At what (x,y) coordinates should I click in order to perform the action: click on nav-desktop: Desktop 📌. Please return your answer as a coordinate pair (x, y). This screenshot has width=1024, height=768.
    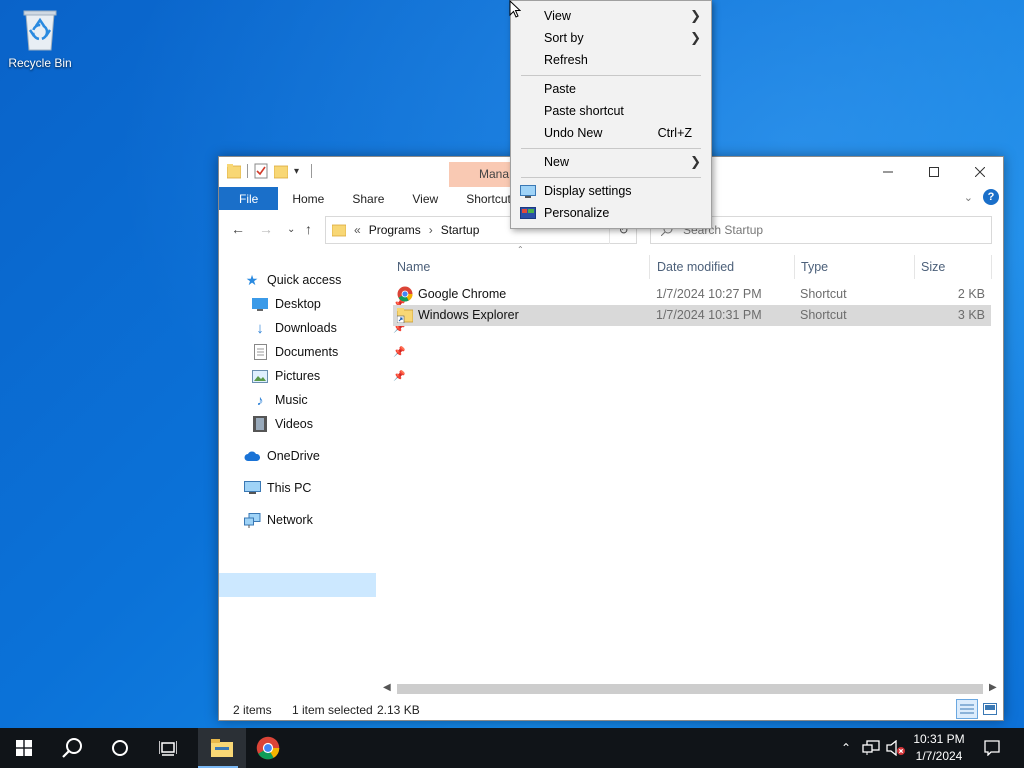
    Looking at the image, I should click on (328, 304).